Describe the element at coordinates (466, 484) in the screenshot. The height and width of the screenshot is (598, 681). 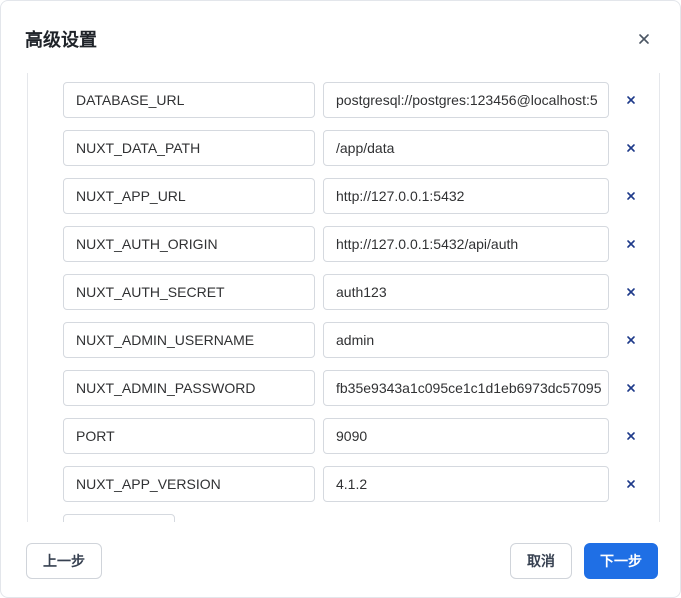
I see `env-value-input: 4.1.2` at that location.